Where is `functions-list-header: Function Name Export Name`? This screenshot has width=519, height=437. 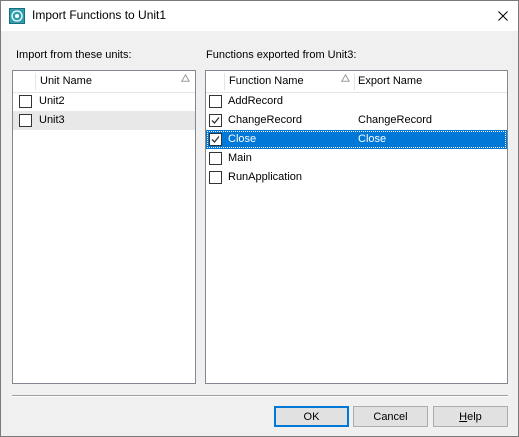 functions-list-header: Function Name Export Name is located at coordinates (356, 82).